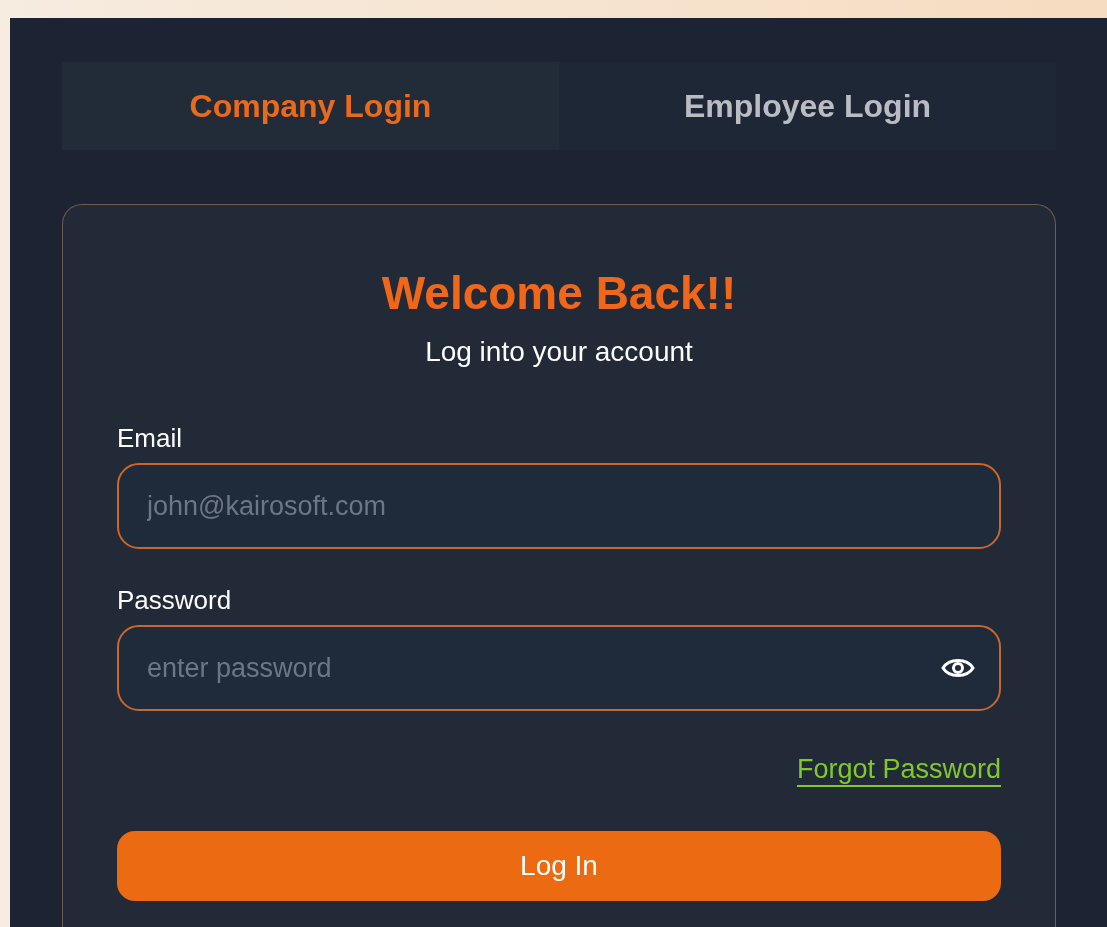 Image resolution: width=1107 pixels, height=927 pixels. Describe the element at coordinates (149, 438) in the screenshot. I see `field-label: Email` at that location.